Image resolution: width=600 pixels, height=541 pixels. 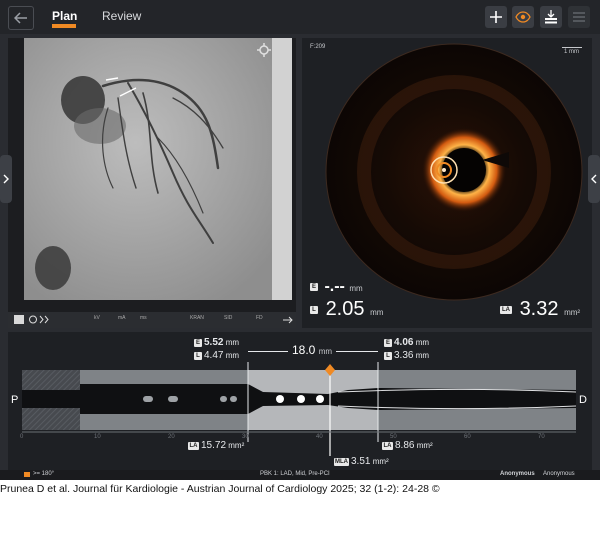 I want to click on angio-label-ms: ms, so click(x=143, y=318).